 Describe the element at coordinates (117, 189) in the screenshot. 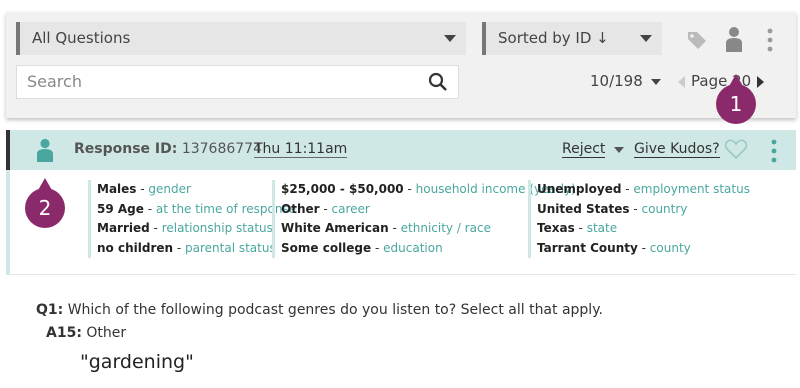

I see `demographic-value: Males` at that location.